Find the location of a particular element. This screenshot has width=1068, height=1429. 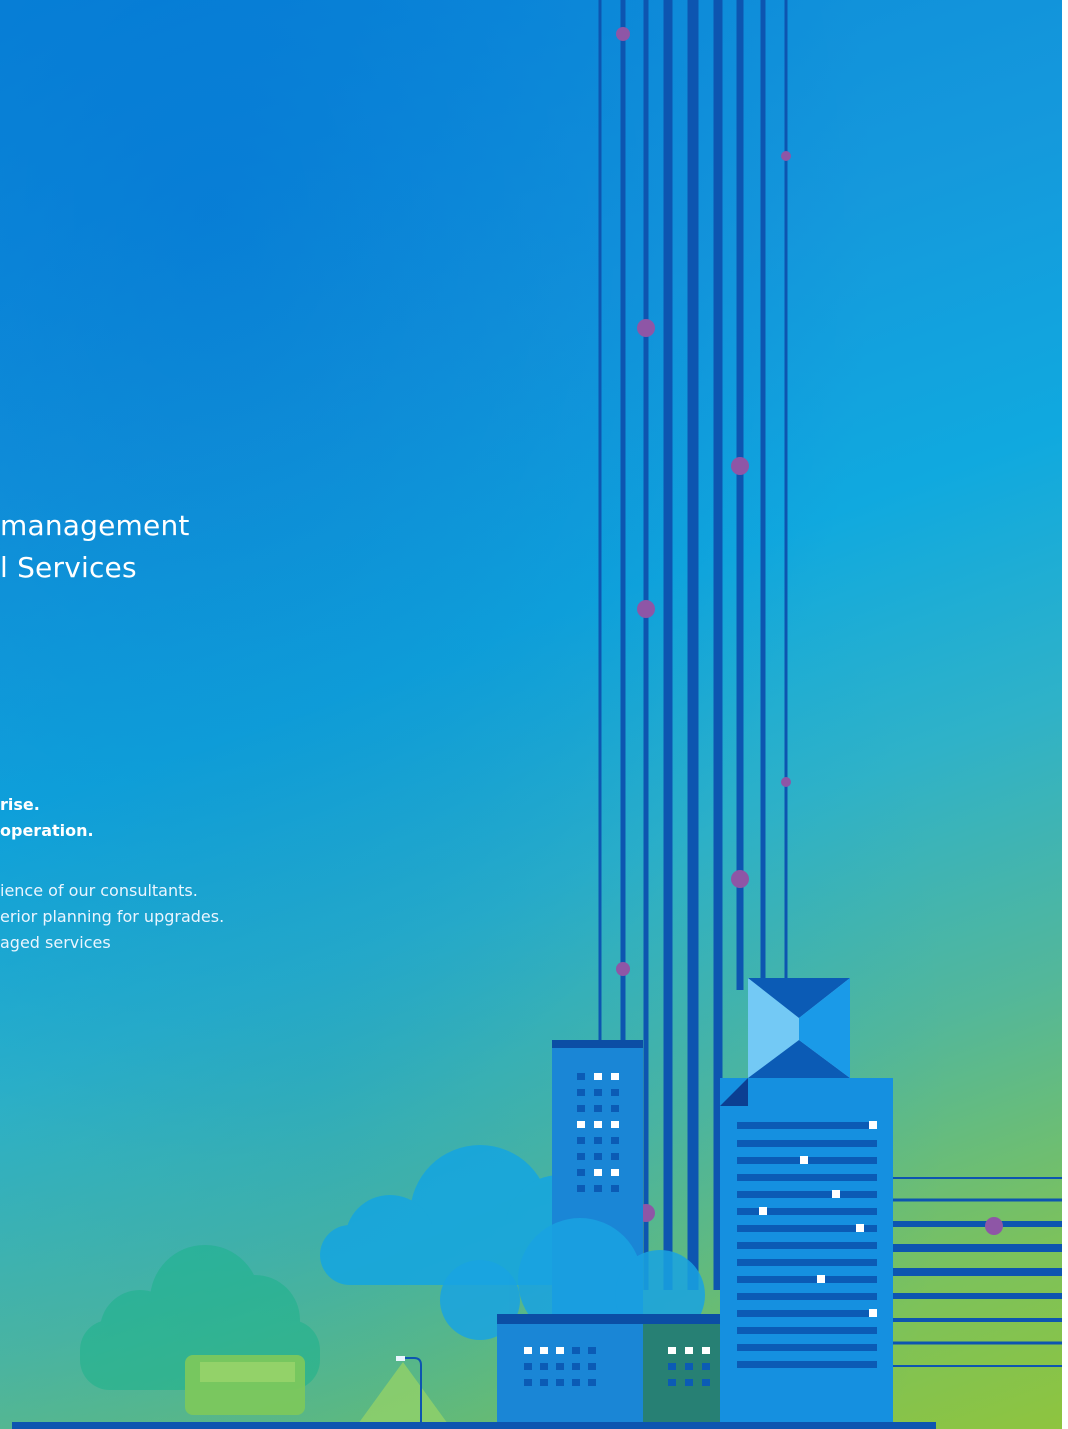

bus-illustration is located at coordinates (245, 1385).